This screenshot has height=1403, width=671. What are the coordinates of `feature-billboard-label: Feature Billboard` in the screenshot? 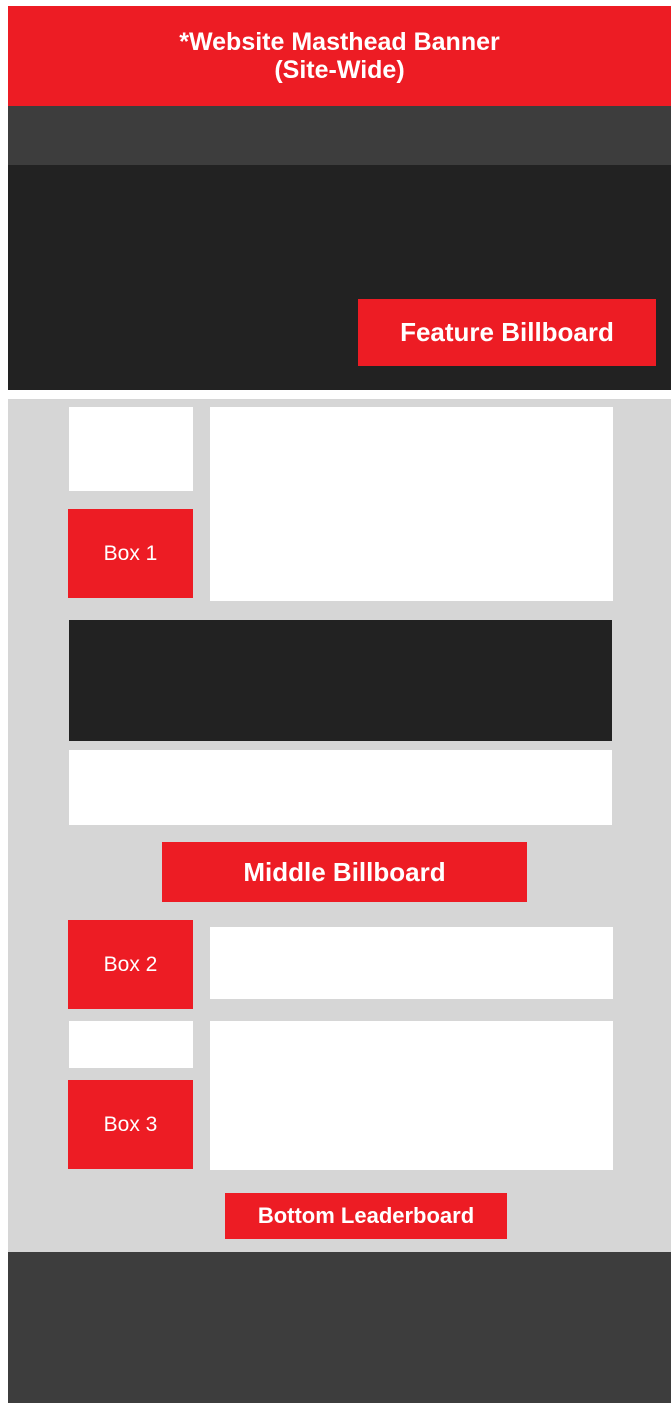 It's located at (507, 332).